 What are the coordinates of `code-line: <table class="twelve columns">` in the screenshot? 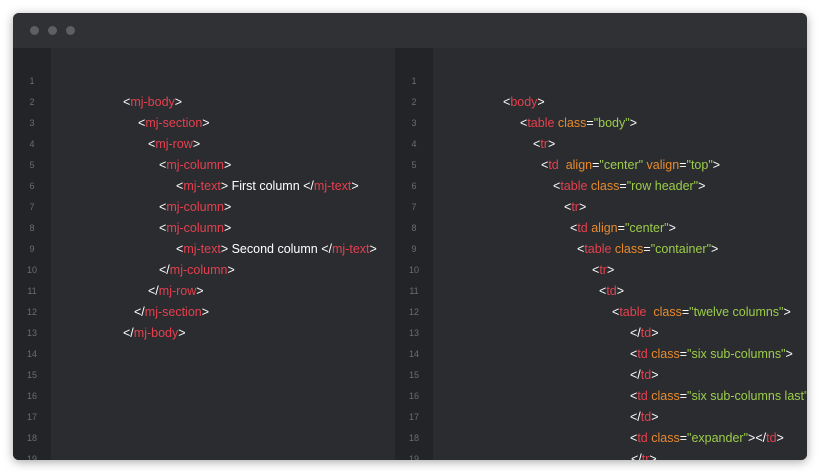 It's located at (701, 312).